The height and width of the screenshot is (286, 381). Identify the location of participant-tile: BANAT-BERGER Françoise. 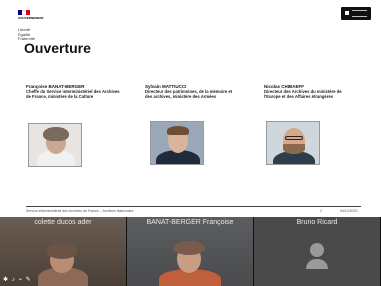
(190, 251).